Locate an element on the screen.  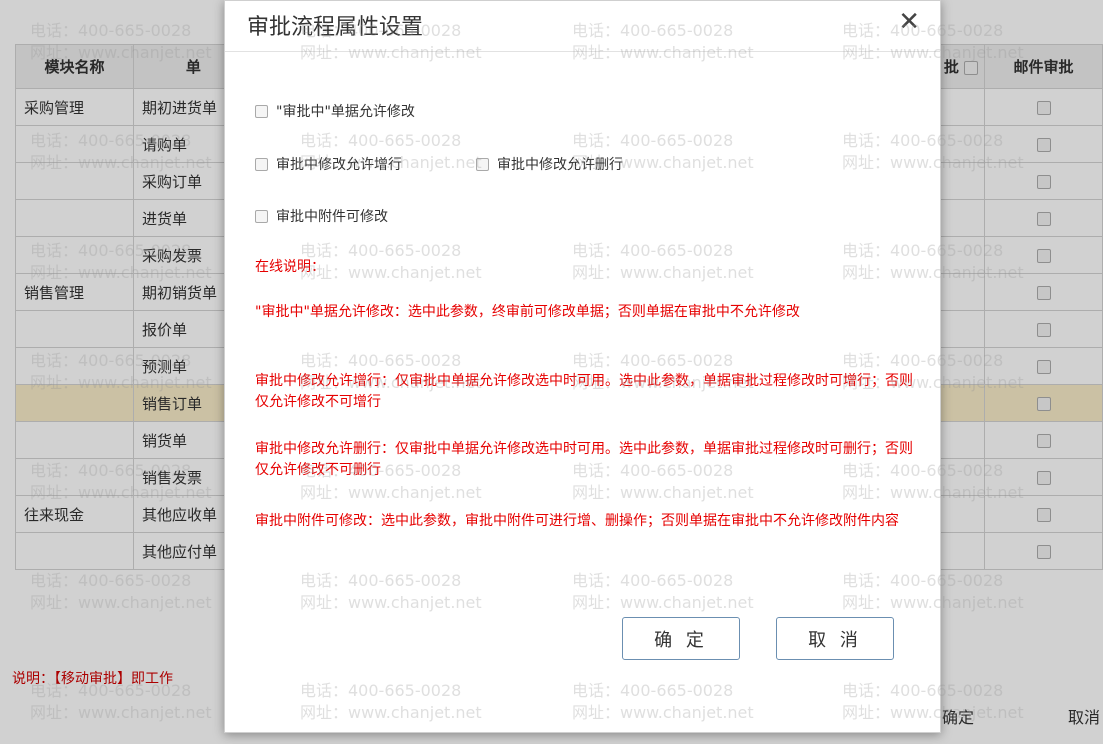
attachment-modify-label: 审批中附件可修改 is located at coordinates (332, 217).